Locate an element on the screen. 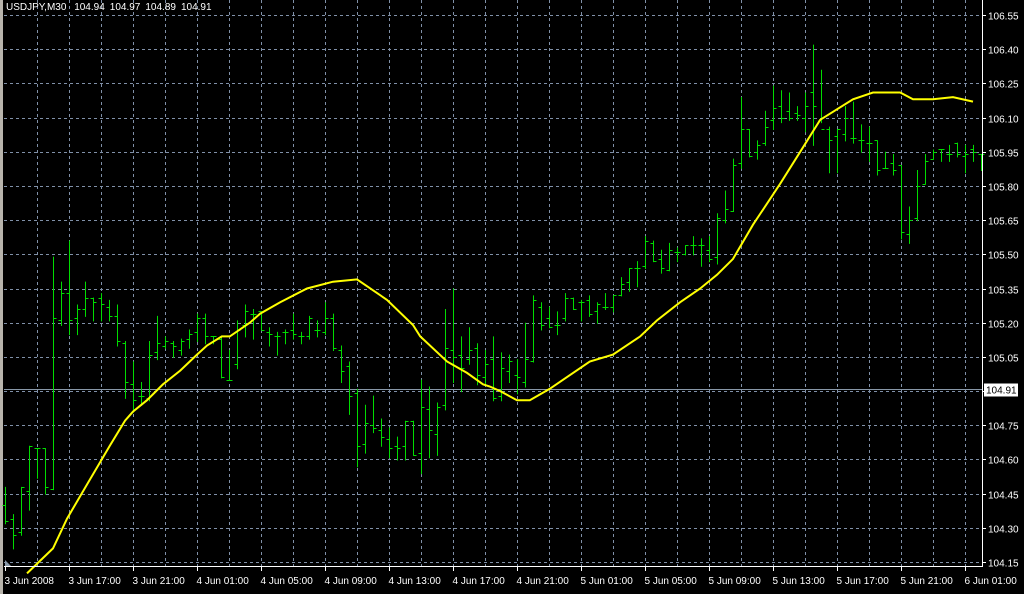 The height and width of the screenshot is (594, 1024). time-tick-label: 5 Jun 17:00 is located at coordinates (863, 581).